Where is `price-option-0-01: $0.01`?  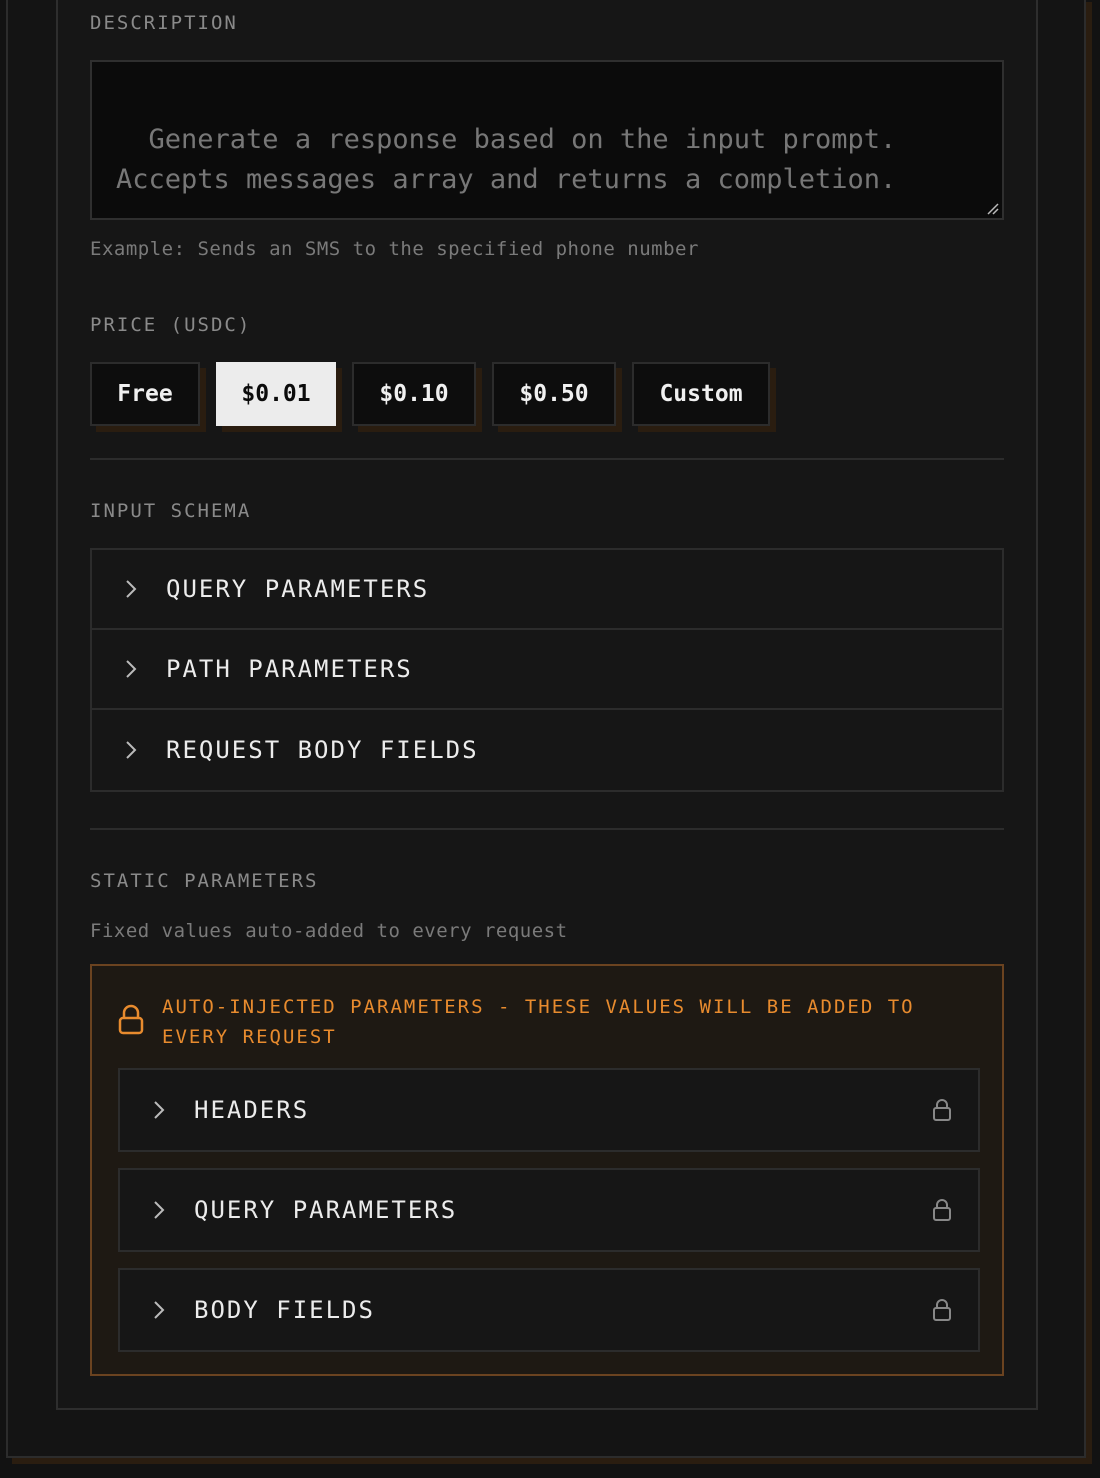 price-option-0-01: $0.01 is located at coordinates (276, 394).